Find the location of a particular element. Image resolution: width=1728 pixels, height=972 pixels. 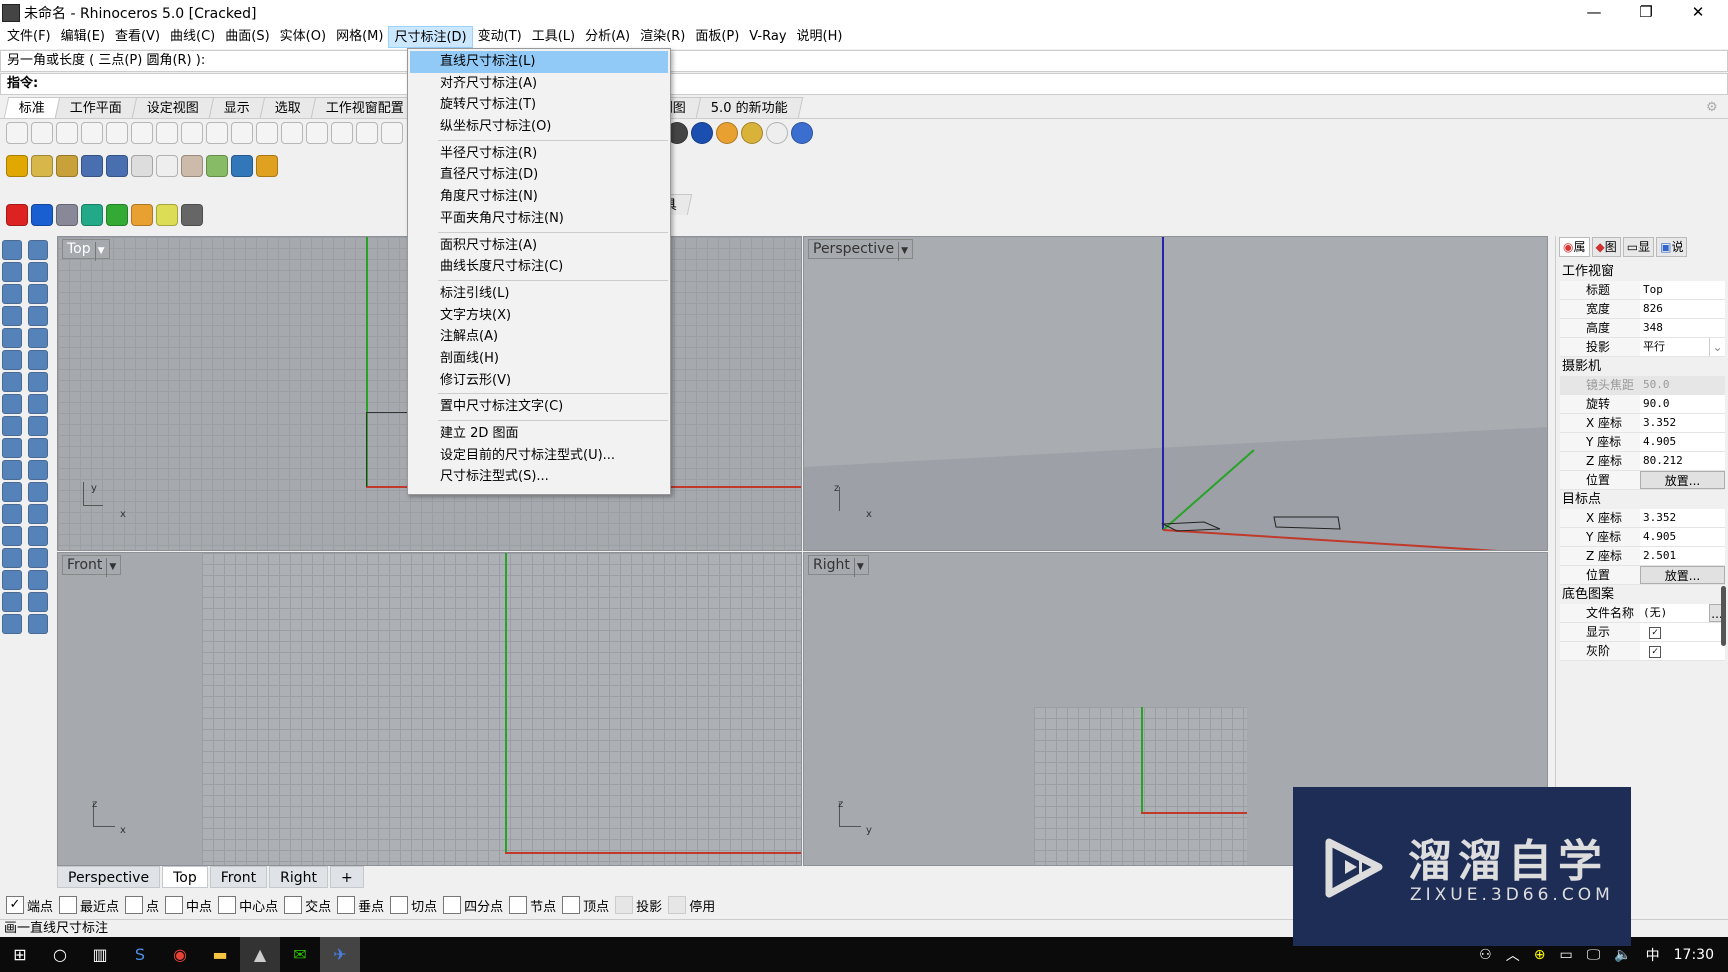

point-icon is located at coordinates (38, 250).